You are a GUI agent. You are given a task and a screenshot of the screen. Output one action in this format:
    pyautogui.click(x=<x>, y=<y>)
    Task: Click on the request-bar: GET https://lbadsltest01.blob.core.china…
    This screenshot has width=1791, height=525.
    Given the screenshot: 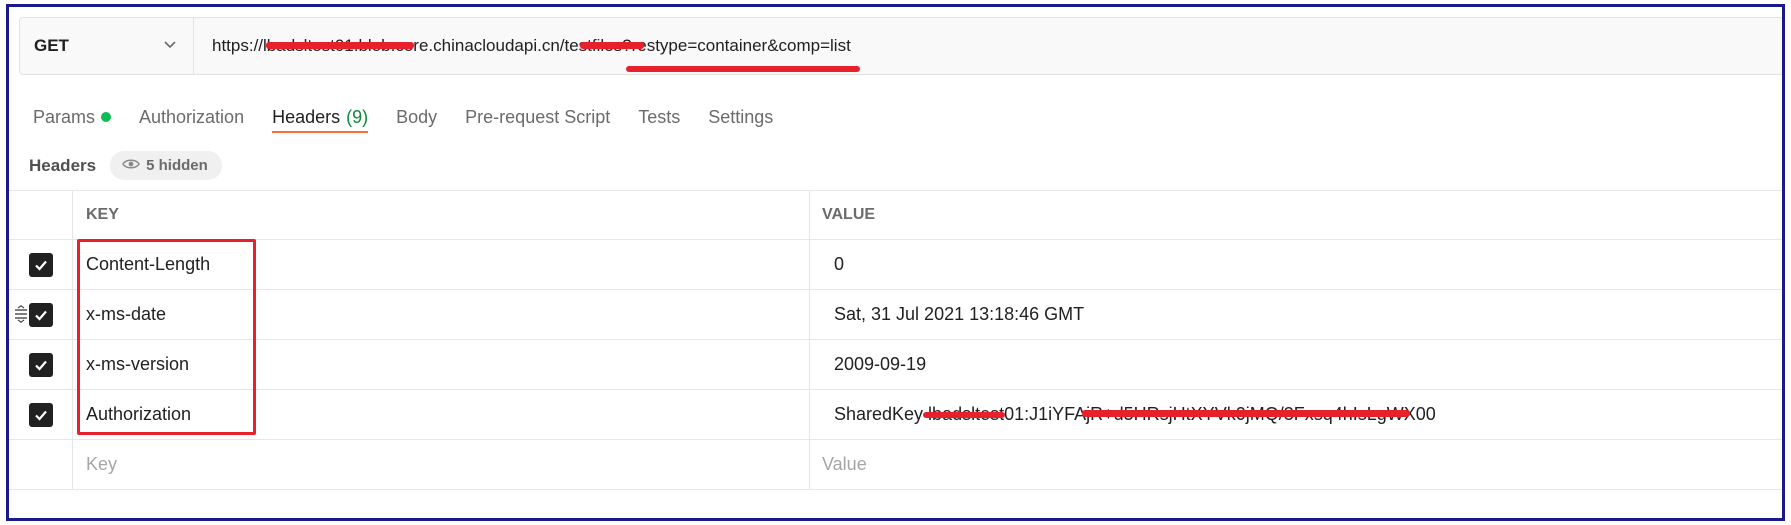 What is the action you would take?
    pyautogui.click(x=900, y=46)
    